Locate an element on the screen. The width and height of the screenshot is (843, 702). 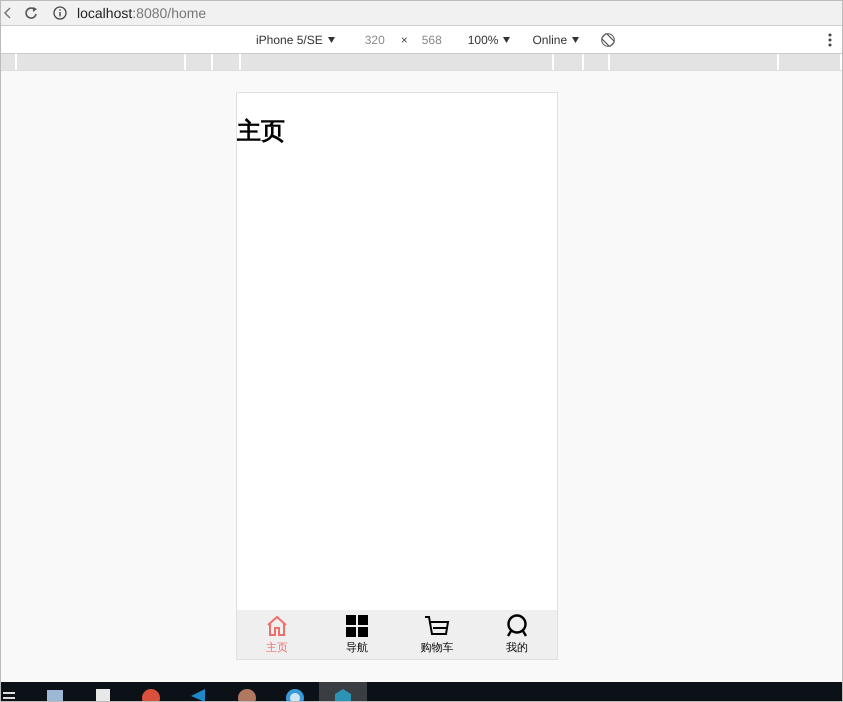
user-icon is located at coordinates (517, 626).